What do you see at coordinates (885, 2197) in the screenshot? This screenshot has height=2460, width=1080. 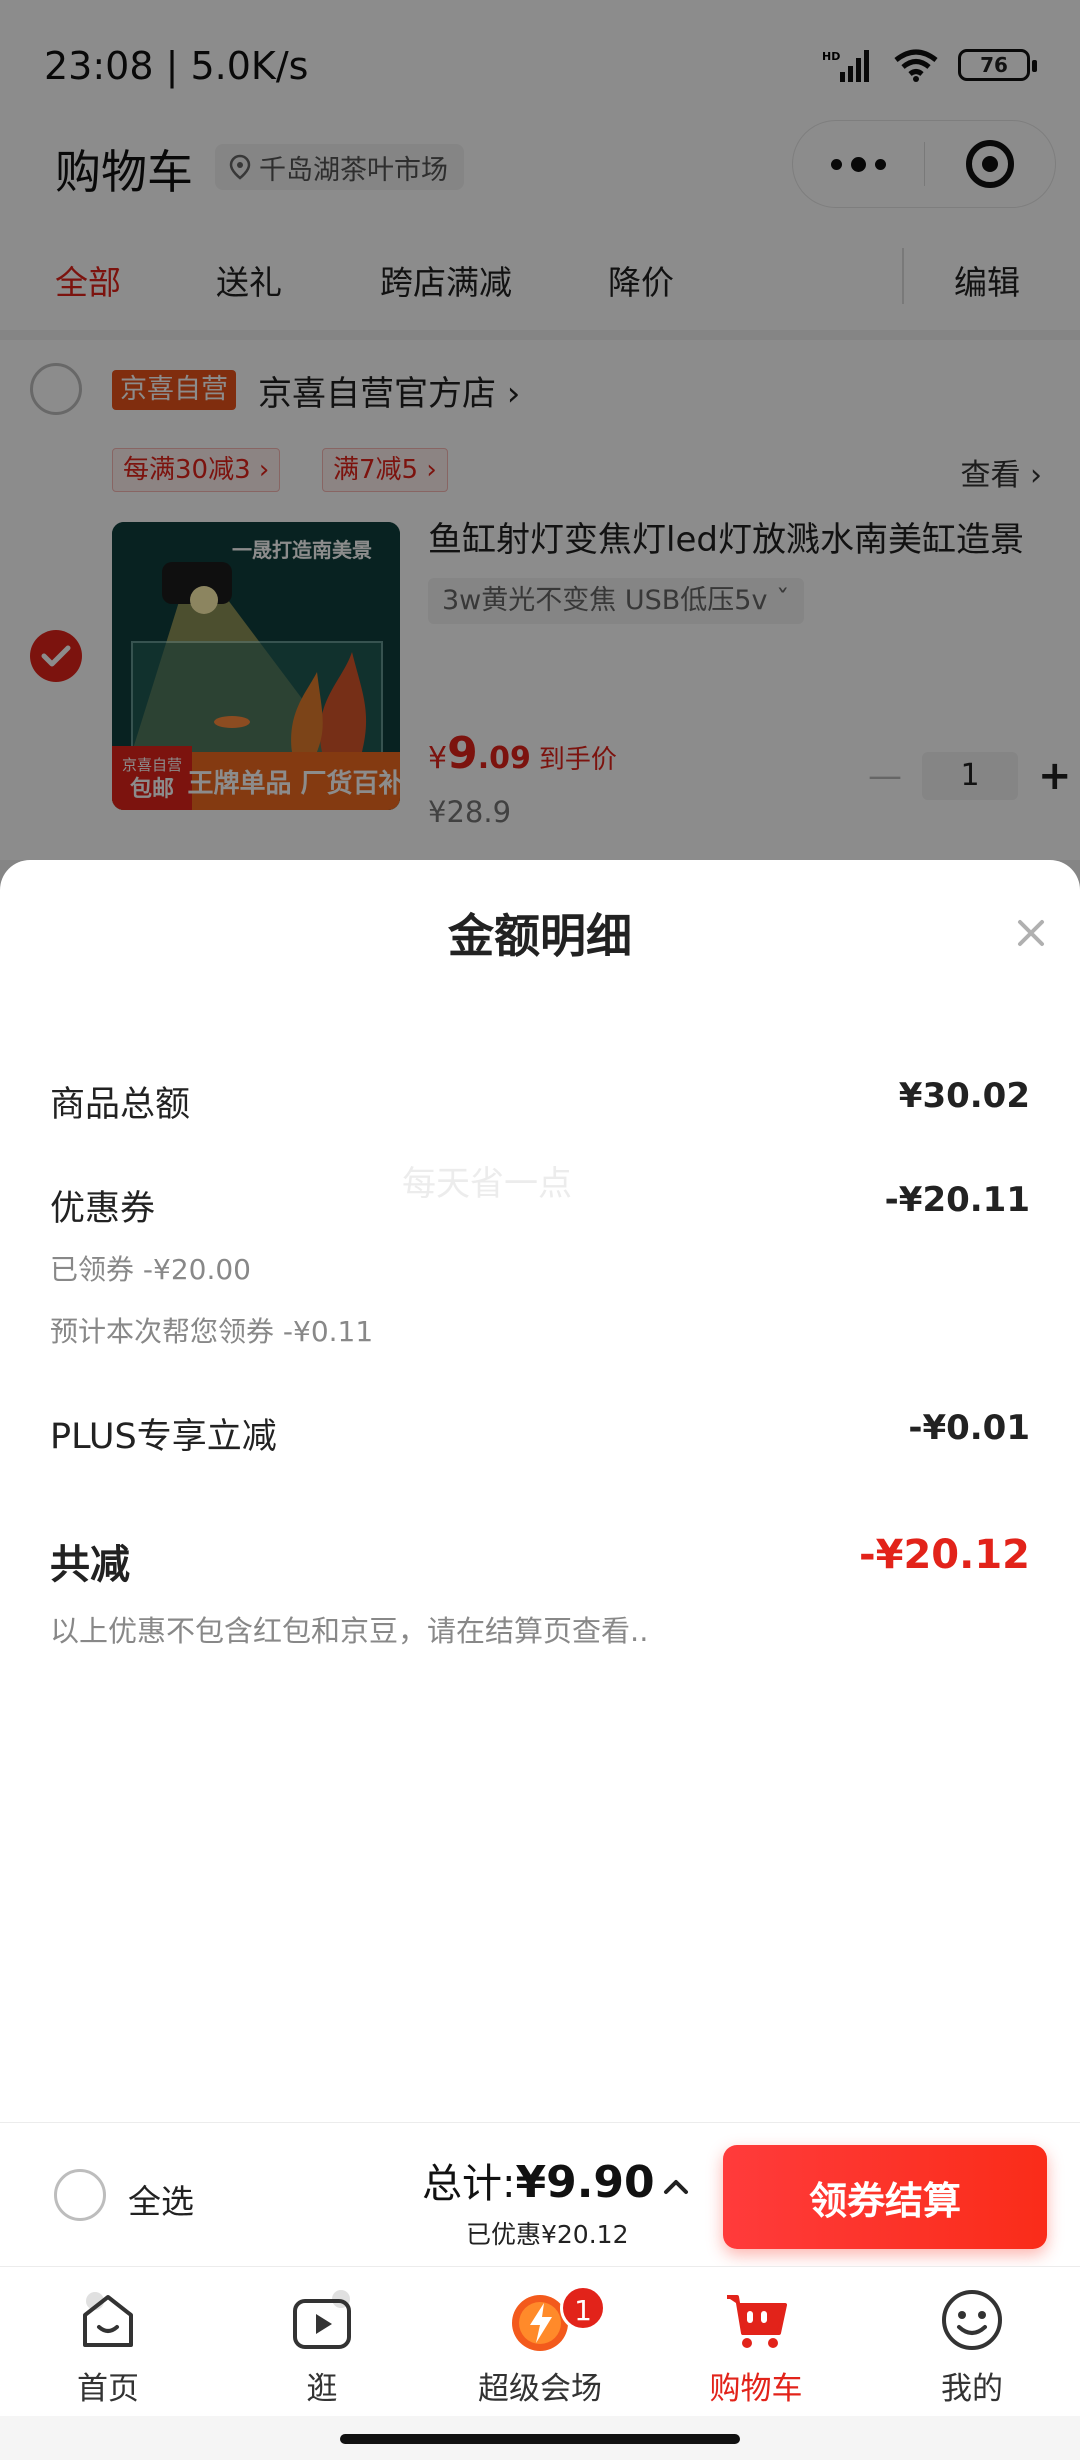 I see `checkout-button: 领券结算` at bounding box center [885, 2197].